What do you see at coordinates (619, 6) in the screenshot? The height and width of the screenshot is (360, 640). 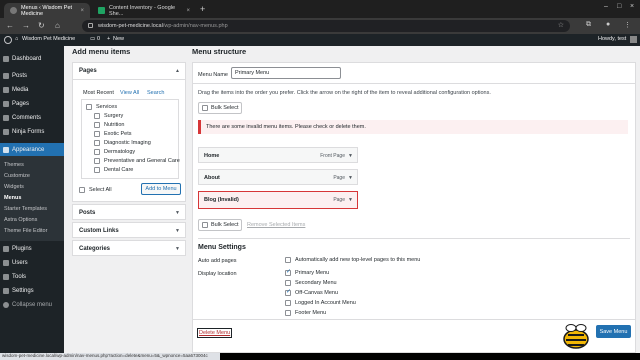 I see `maximize-icon: □` at bounding box center [619, 6].